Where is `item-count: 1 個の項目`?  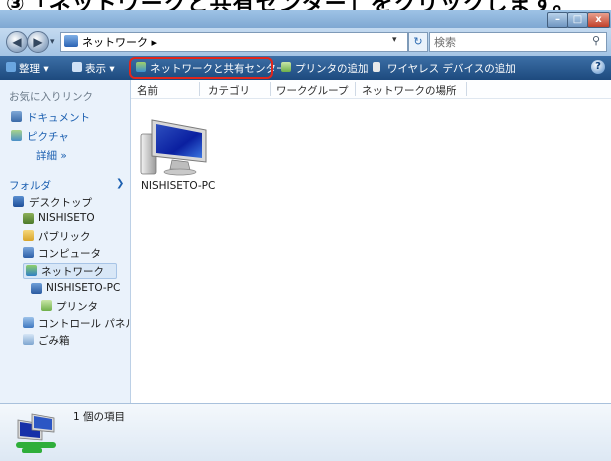 item-count: 1 個の項目 is located at coordinates (99, 417).